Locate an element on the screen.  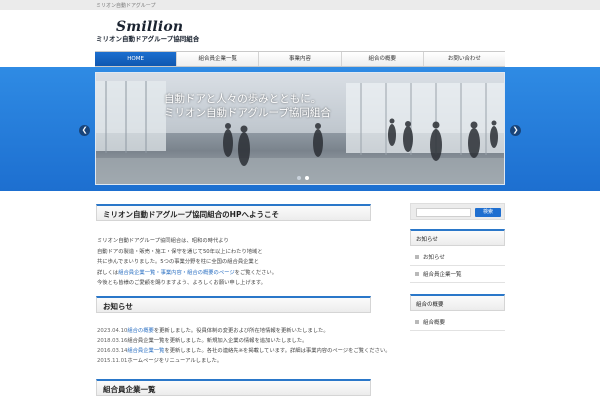
sidebar-section-news-heading: お知らせ is located at coordinates (457, 237).